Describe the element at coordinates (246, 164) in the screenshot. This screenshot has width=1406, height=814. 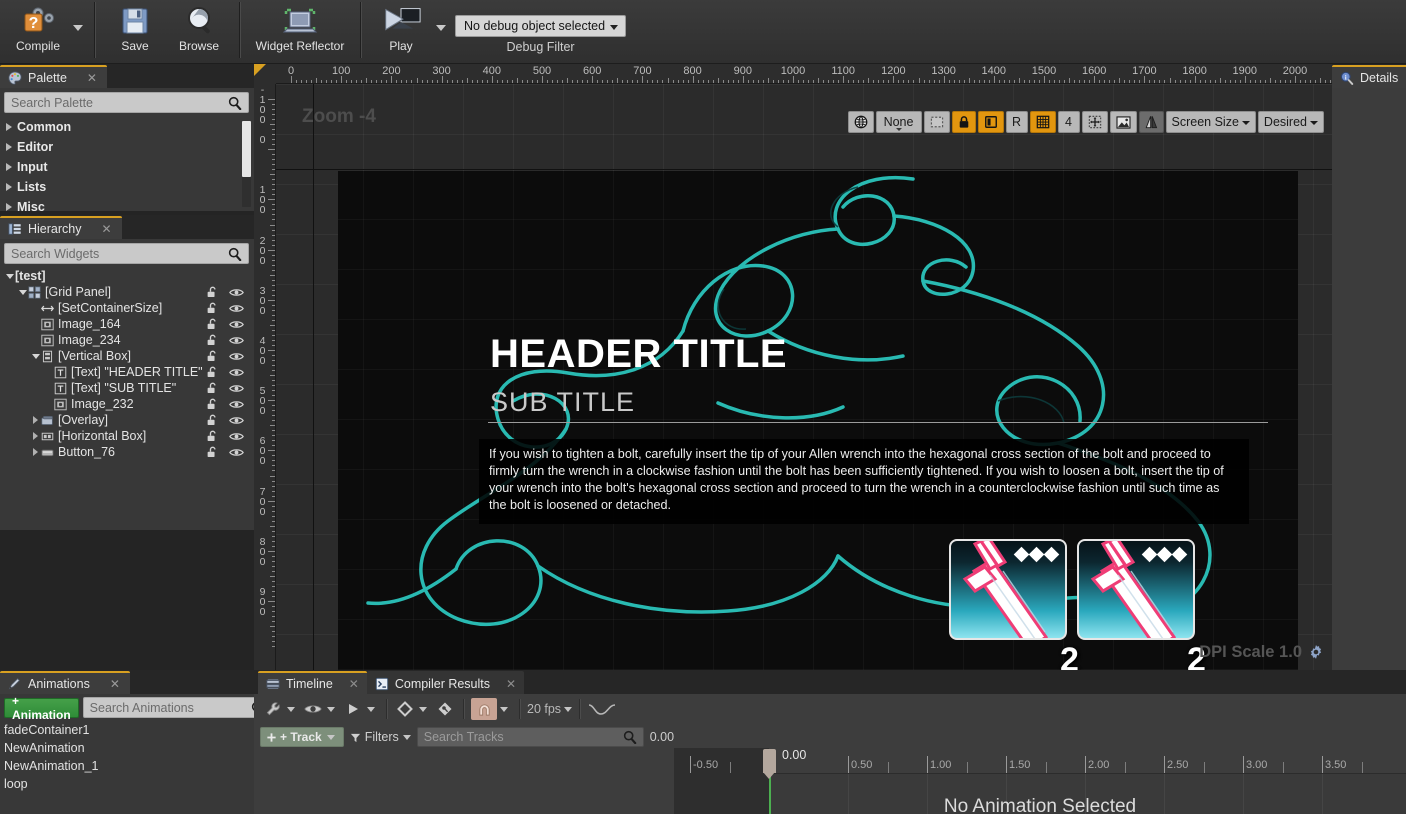
I see `palette-scrollbar` at that location.